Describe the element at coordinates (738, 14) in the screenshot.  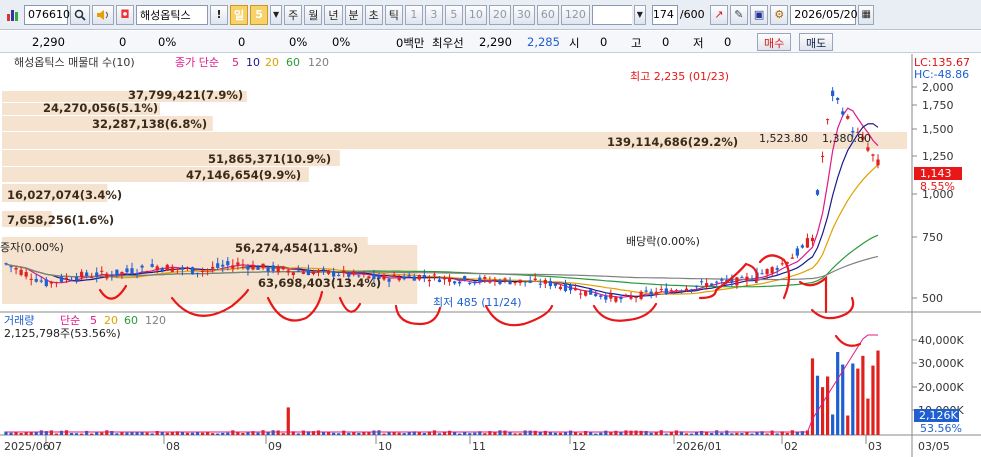
I see `indicator-button: ✎` at that location.